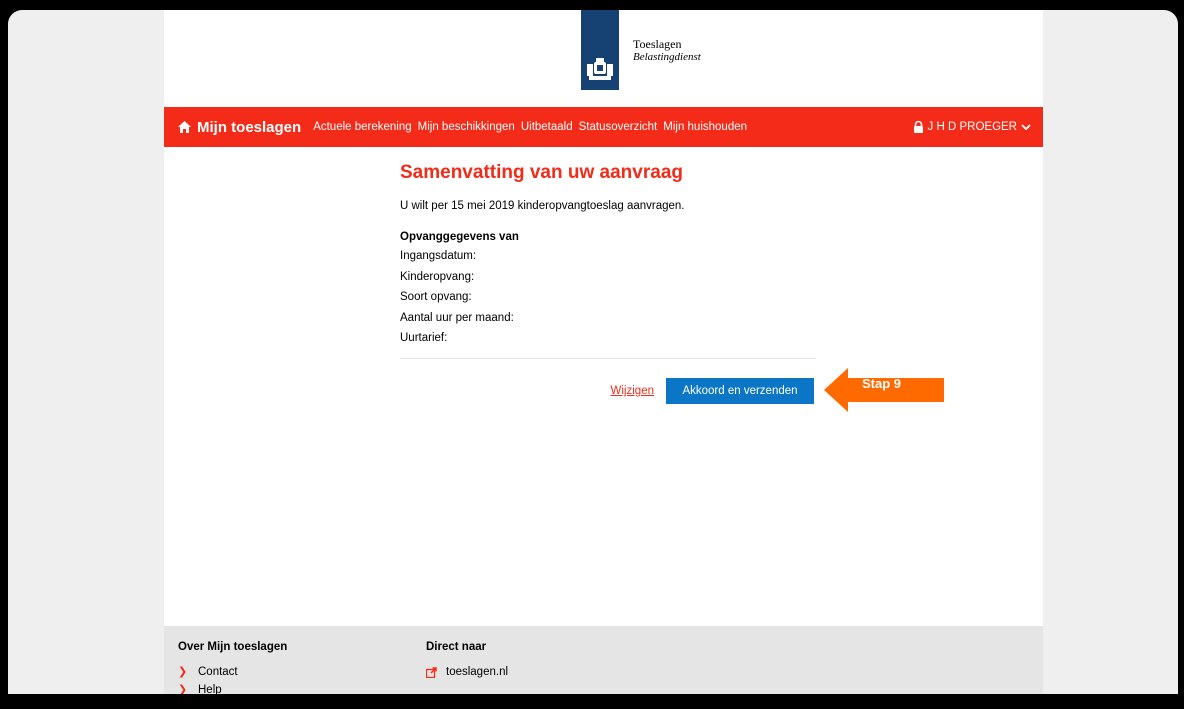 Image resolution: width=1184 pixels, height=709 pixels. What do you see at coordinates (477, 672) in the screenshot?
I see `footer-link-label: toeslagen.nl` at bounding box center [477, 672].